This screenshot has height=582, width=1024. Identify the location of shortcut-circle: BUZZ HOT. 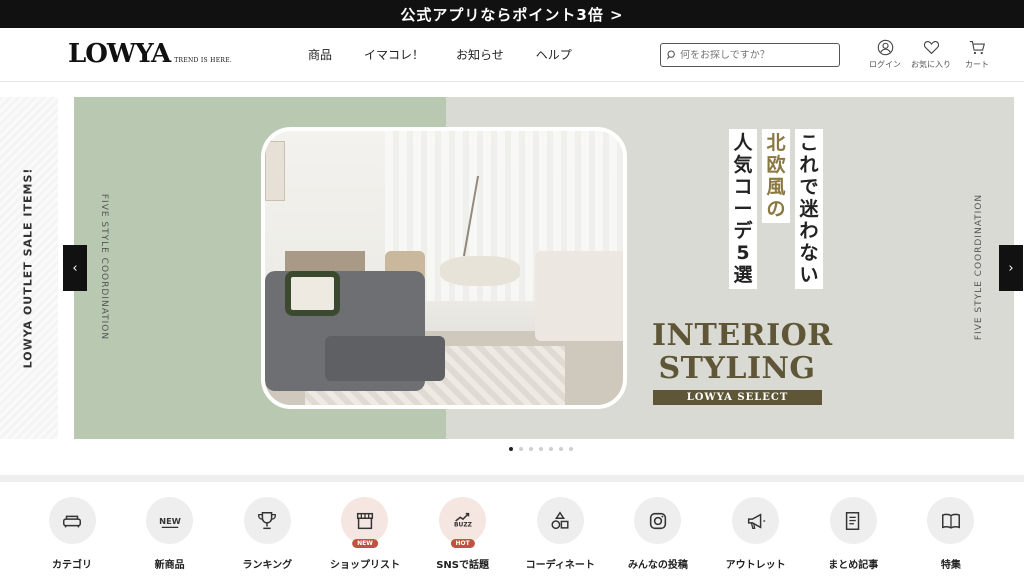
(463, 522).